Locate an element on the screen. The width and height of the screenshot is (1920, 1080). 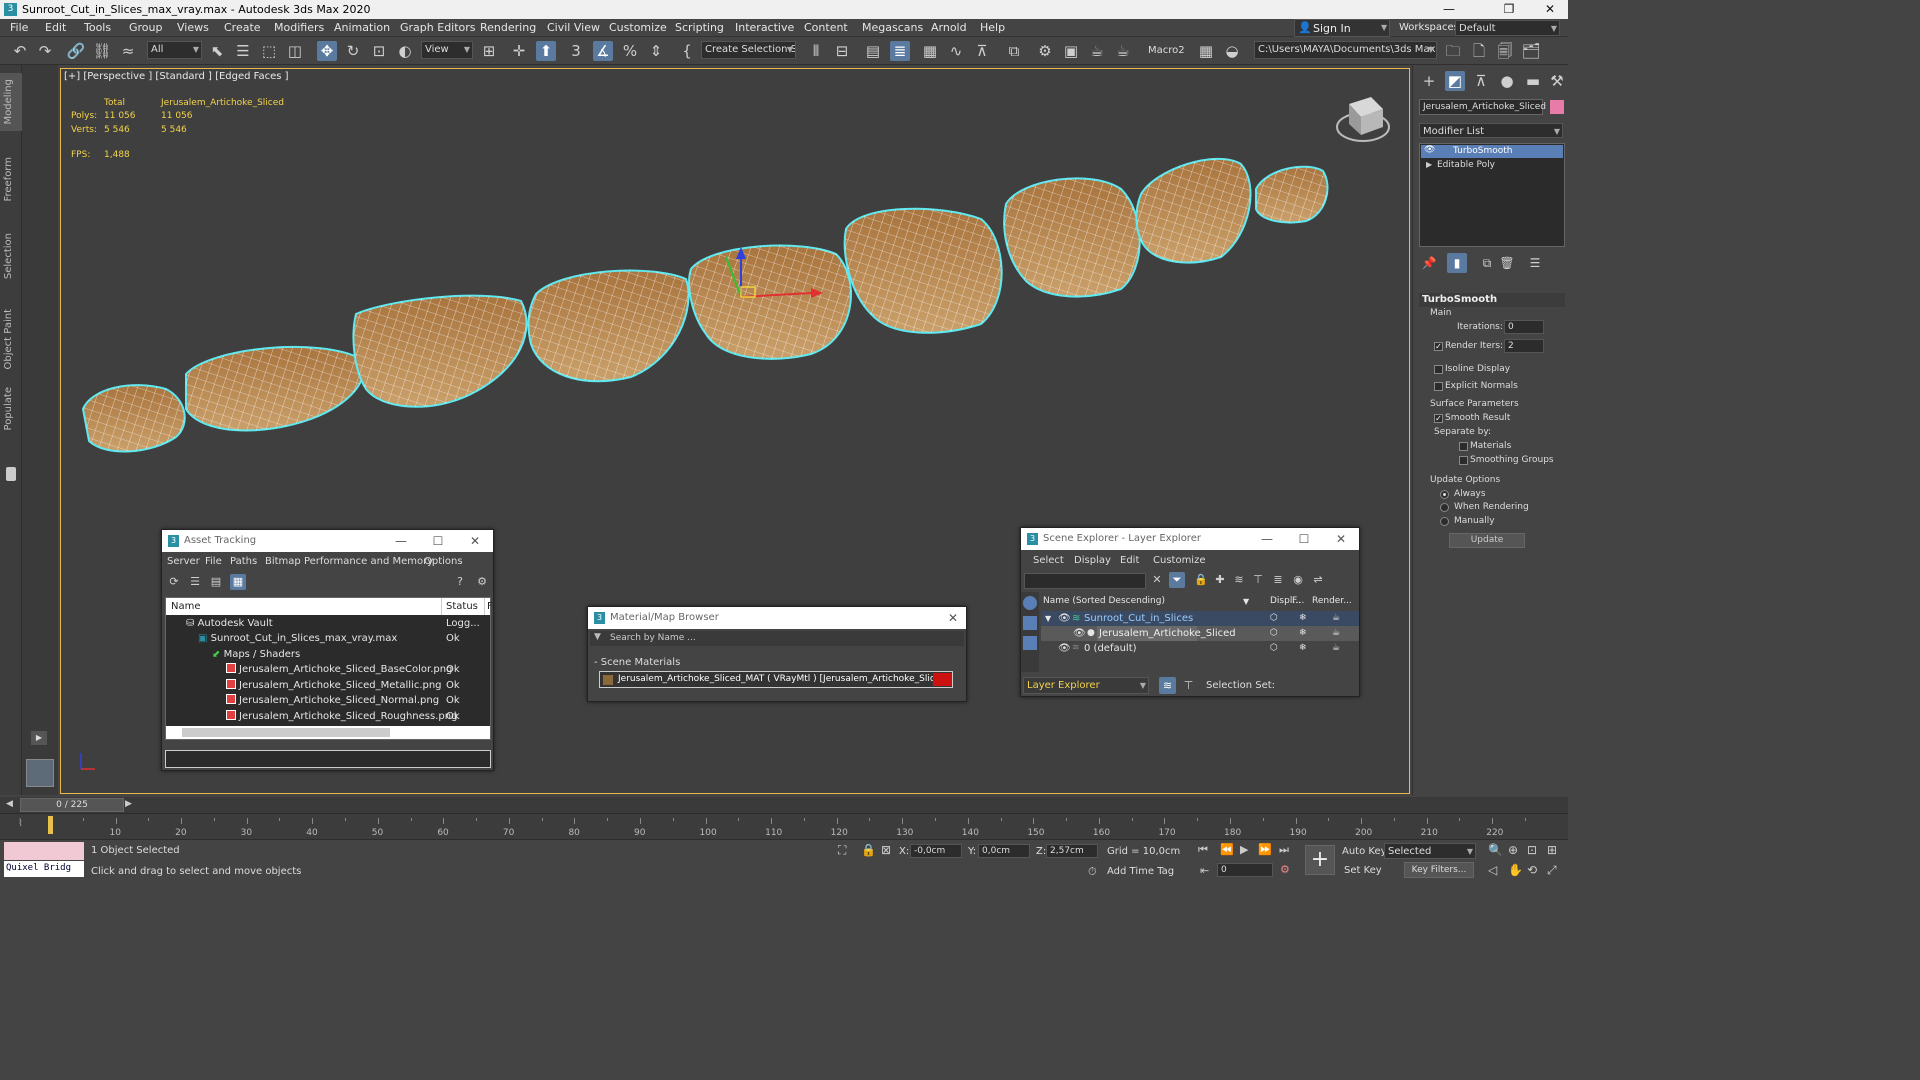
go-to-end-icon: ⏭ is located at coordinates (1284, 850).